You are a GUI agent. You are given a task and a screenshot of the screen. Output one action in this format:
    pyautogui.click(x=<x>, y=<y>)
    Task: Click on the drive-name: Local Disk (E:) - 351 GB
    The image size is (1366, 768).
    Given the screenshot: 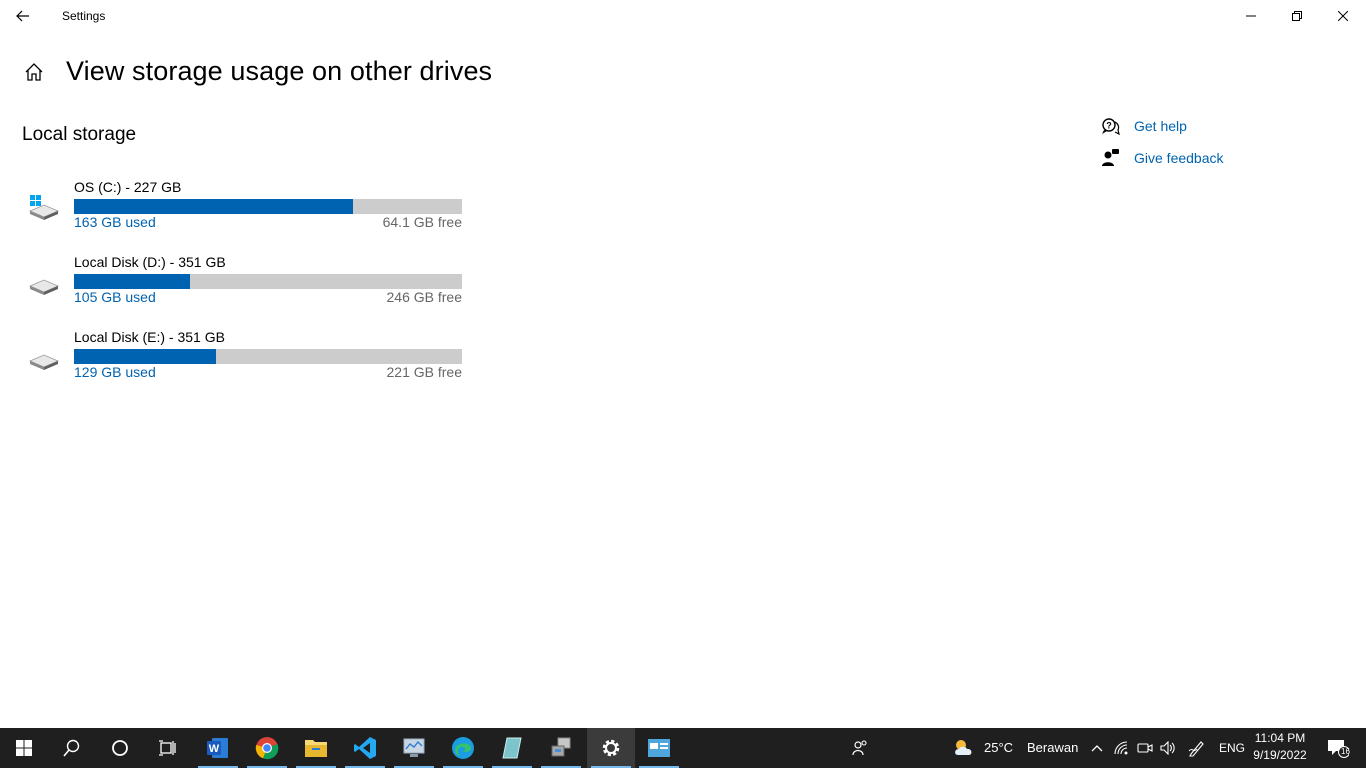 What is the action you would take?
    pyautogui.click(x=149, y=337)
    